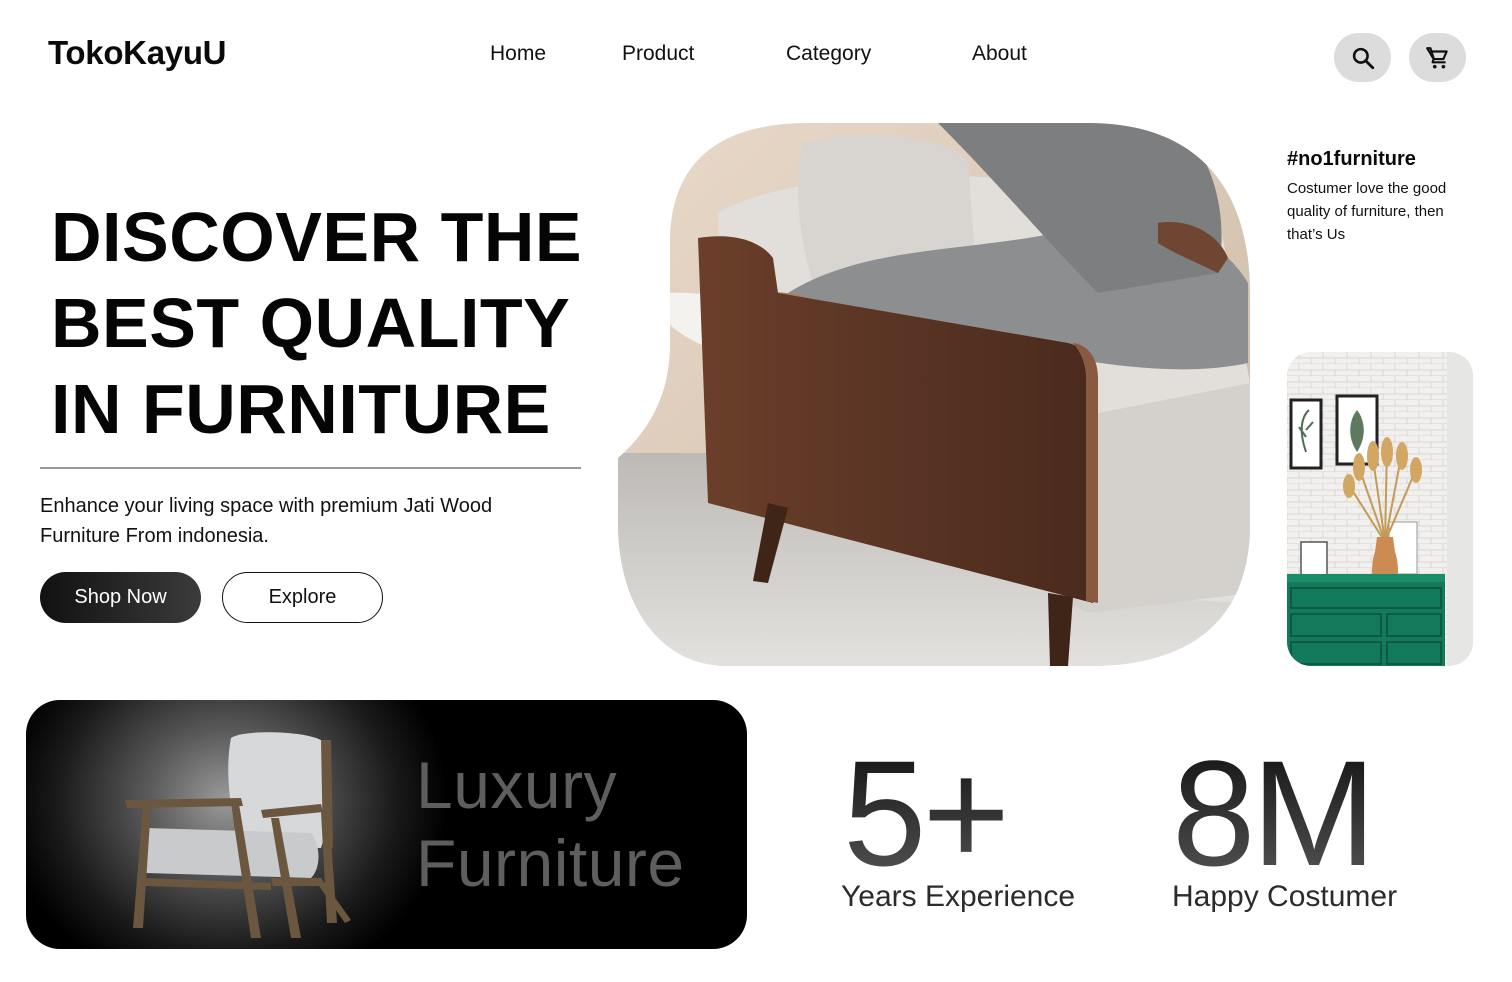 This screenshot has height=982, width=1512. I want to click on banner-title: Luxury Furniture, so click(550, 824).